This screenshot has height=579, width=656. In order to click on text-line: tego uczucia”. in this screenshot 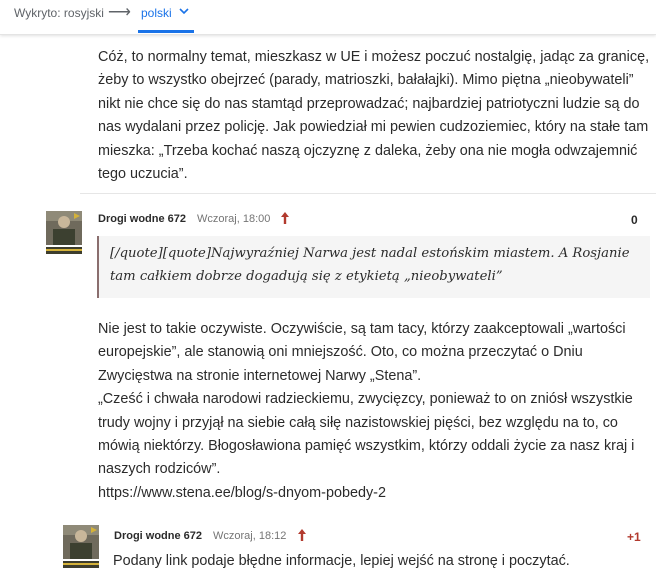, I will do `click(143, 174)`.